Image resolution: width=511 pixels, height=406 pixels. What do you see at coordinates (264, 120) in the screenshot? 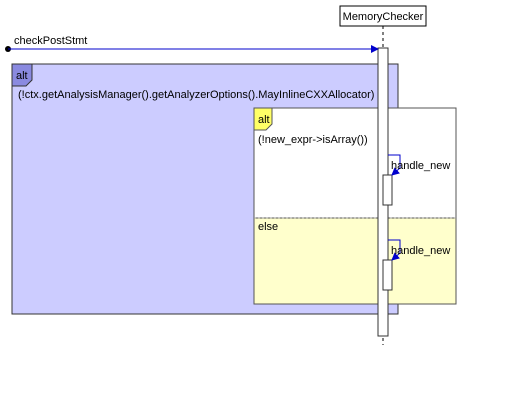
I see `inner-fragment-operator: alt` at bounding box center [264, 120].